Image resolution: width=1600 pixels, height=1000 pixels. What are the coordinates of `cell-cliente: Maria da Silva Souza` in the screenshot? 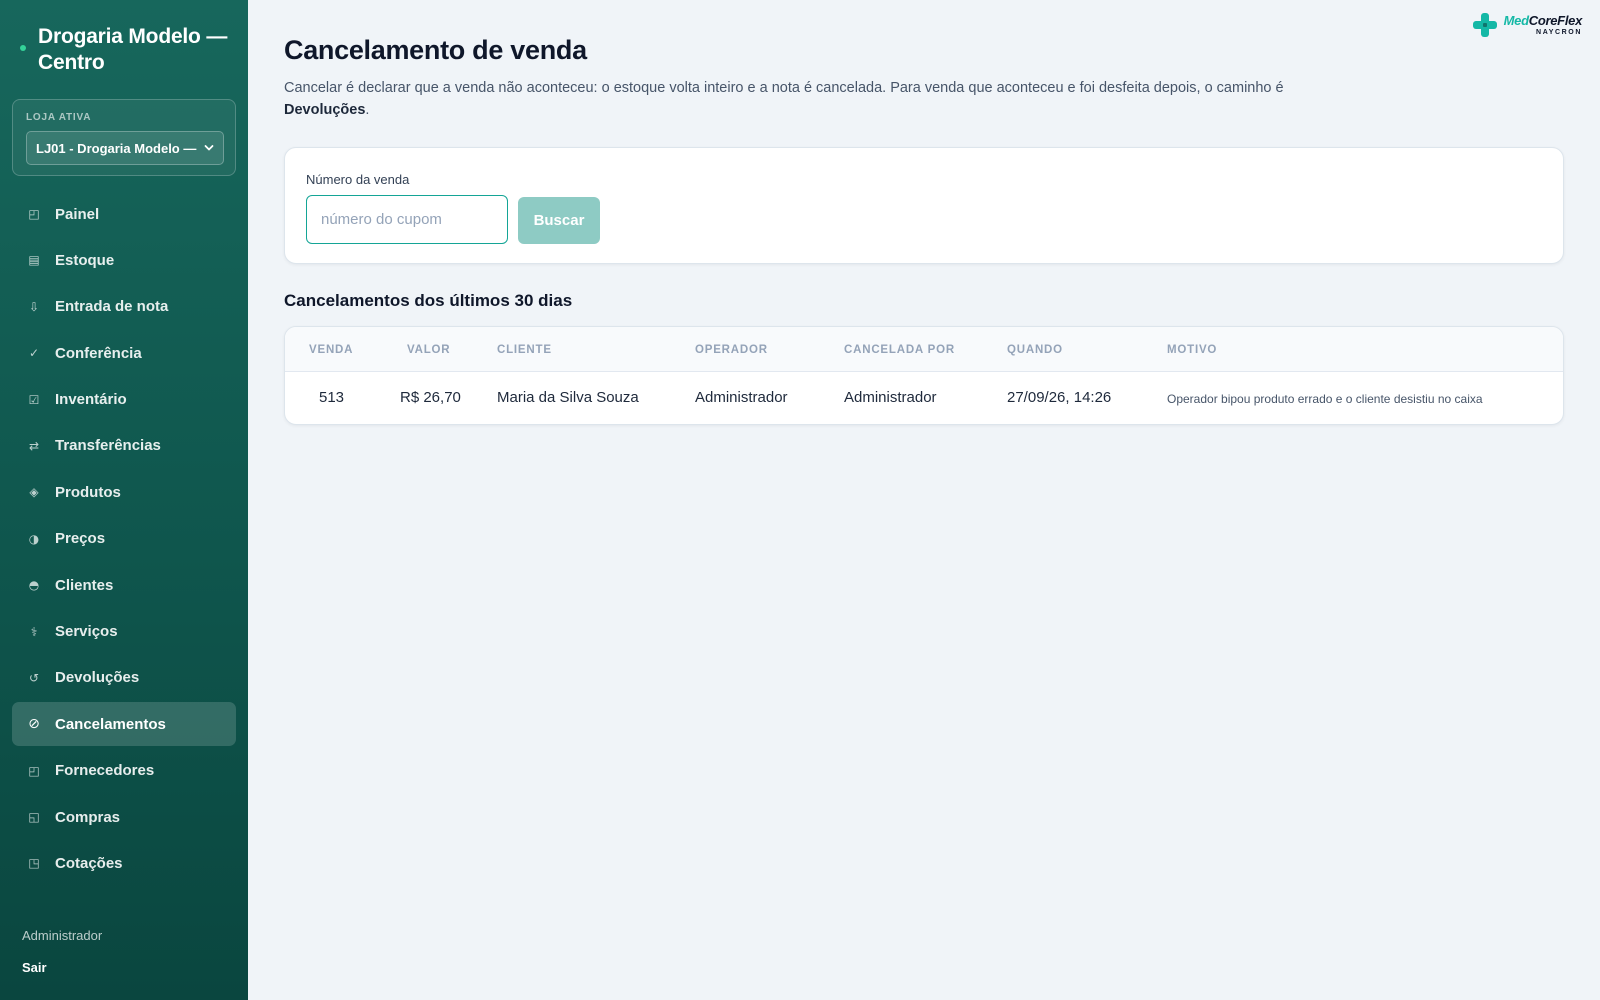 It's located at (568, 397).